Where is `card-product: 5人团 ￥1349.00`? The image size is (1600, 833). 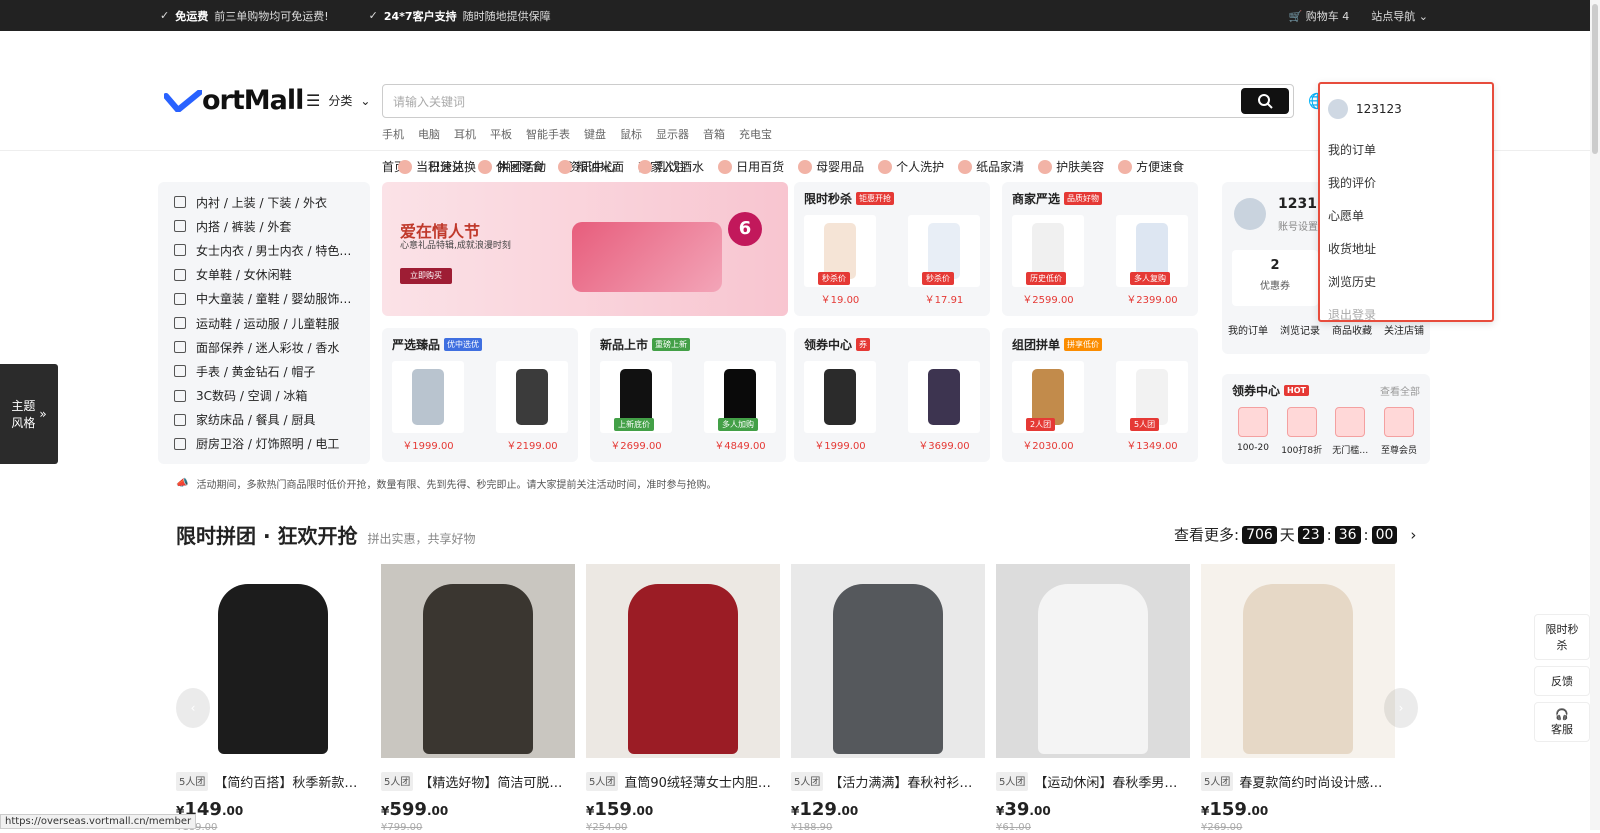 card-product: 5人团 ￥1349.00 is located at coordinates (1152, 406).